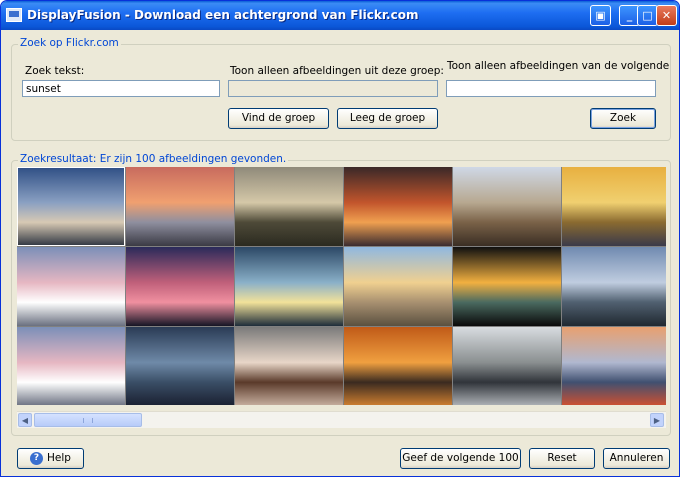 The width and height of the screenshot is (680, 477). I want to click on user-filter-label: Toon alleen afbeeldingen van de volgende, so click(558, 66).